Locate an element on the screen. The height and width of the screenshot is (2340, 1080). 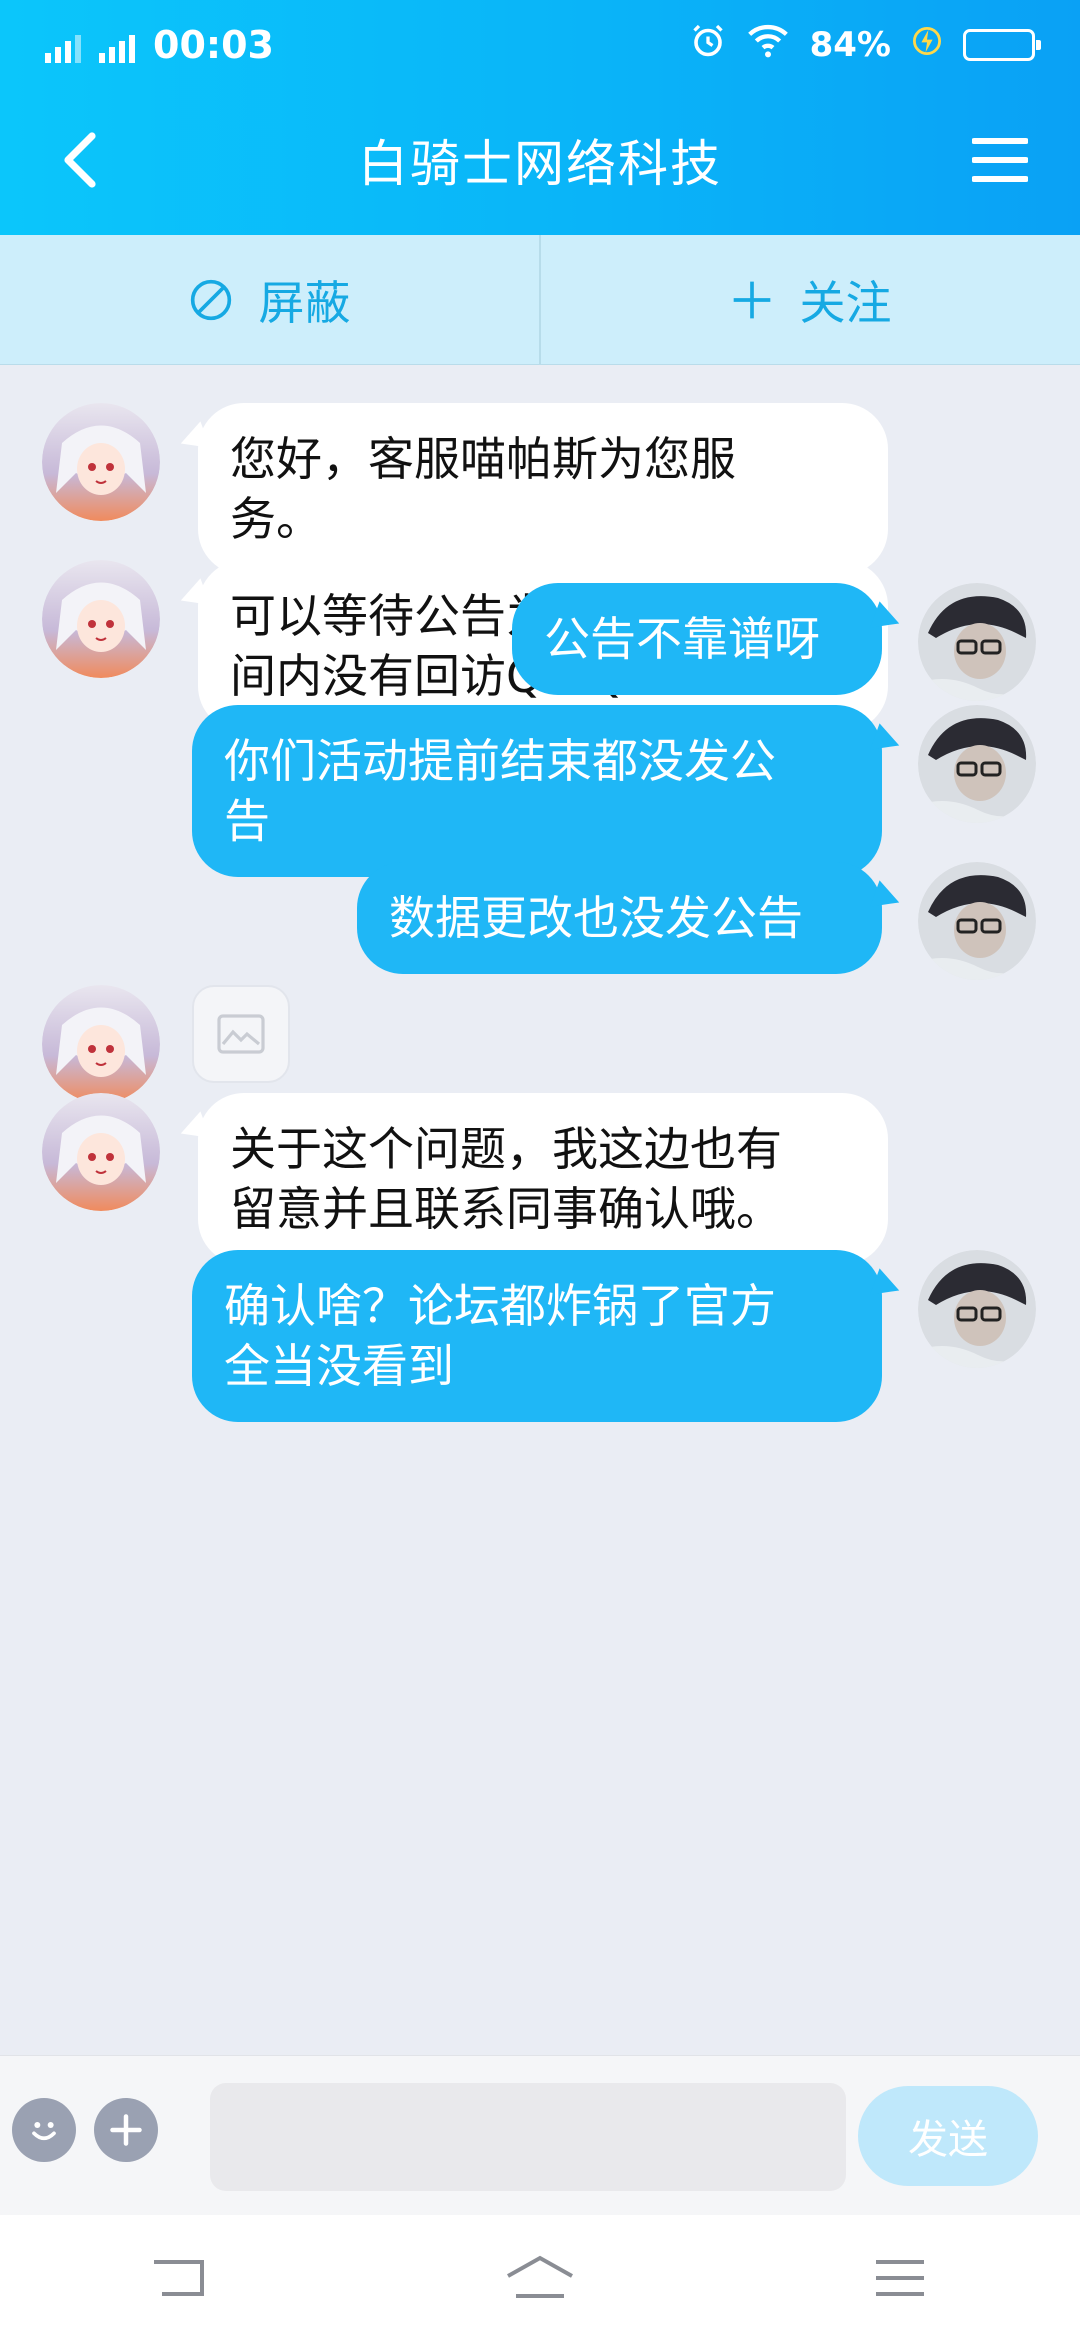
message-line: 确认啥？论坛都炸锅了官方 is located at coordinates (500, 1306).